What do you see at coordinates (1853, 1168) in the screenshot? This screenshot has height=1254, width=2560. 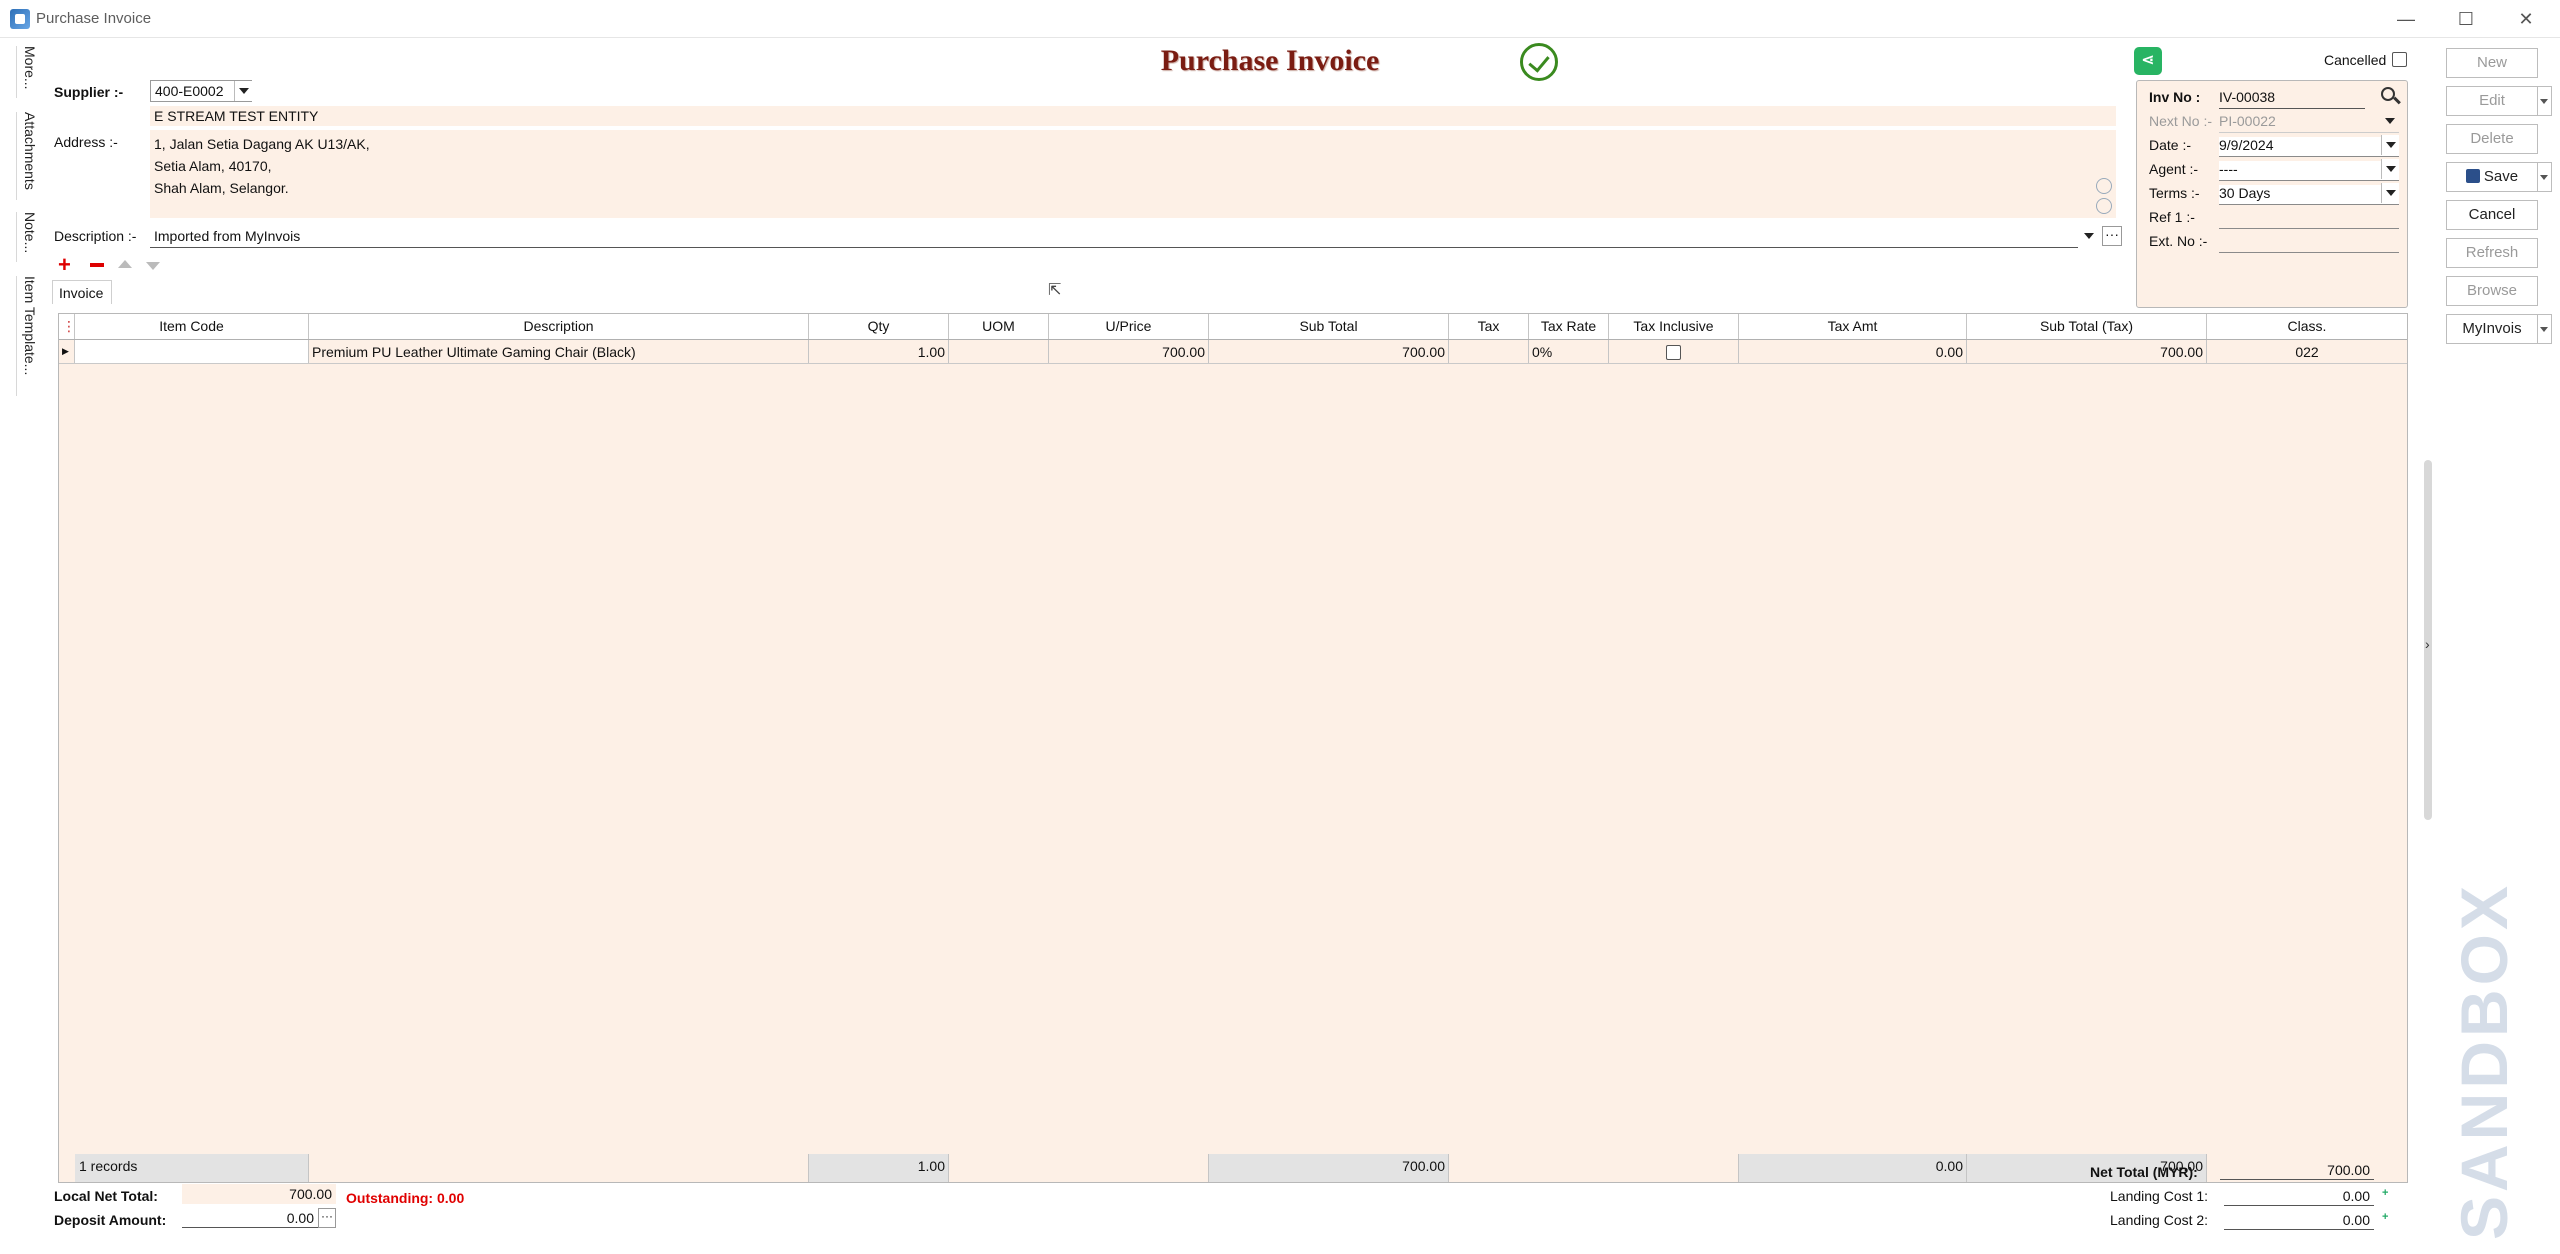 I see `footer-tax-amt: 0.00` at bounding box center [1853, 1168].